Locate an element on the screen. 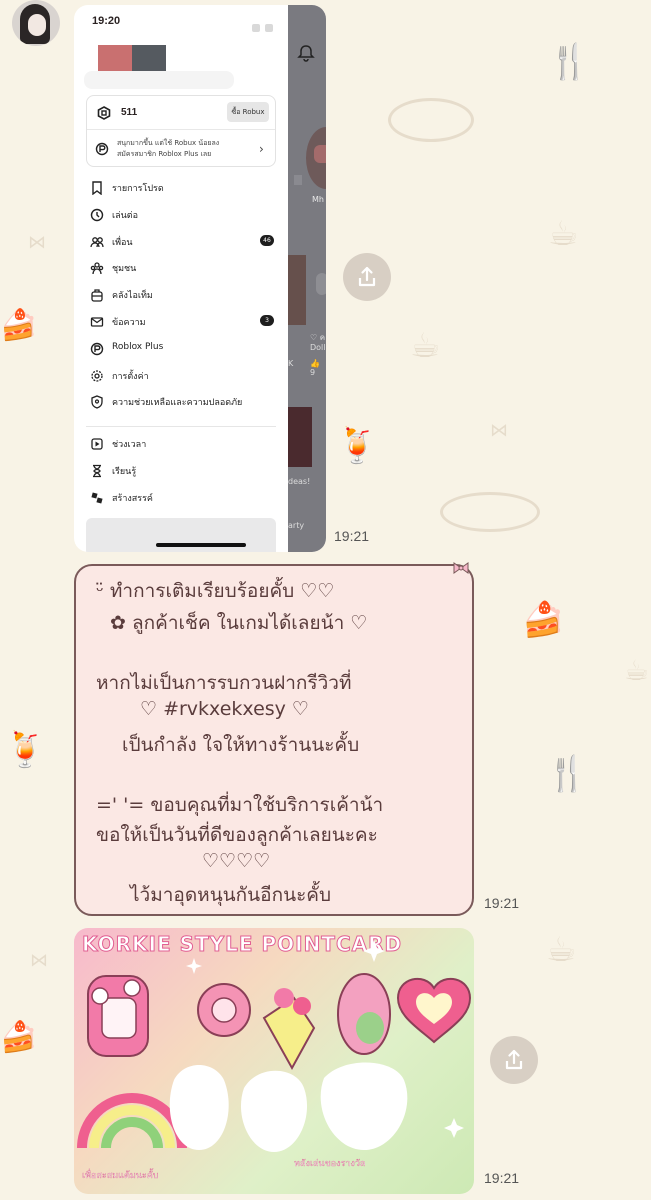 The height and width of the screenshot is (1200, 651). menu-item-label: ข้อความ is located at coordinates (129, 322).